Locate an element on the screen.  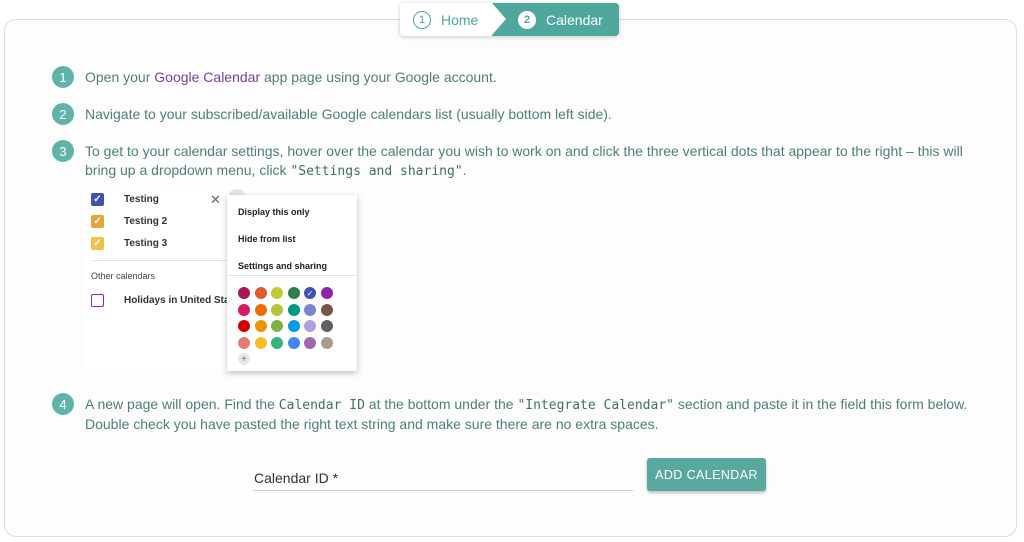
step-number-badge: 2 is located at coordinates (527, 19).